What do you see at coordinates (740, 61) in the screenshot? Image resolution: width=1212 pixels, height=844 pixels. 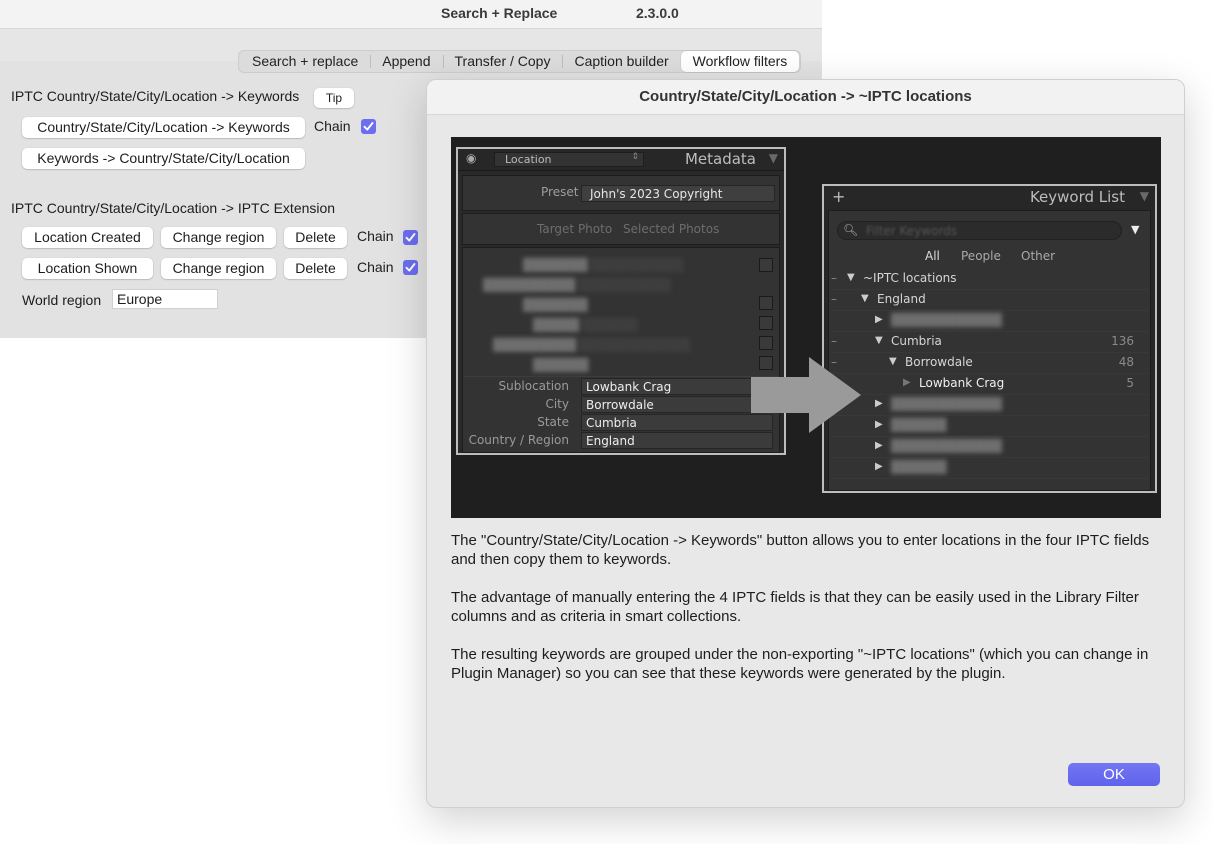 I see `tab-workflow-filters: Workflow filters` at bounding box center [740, 61].